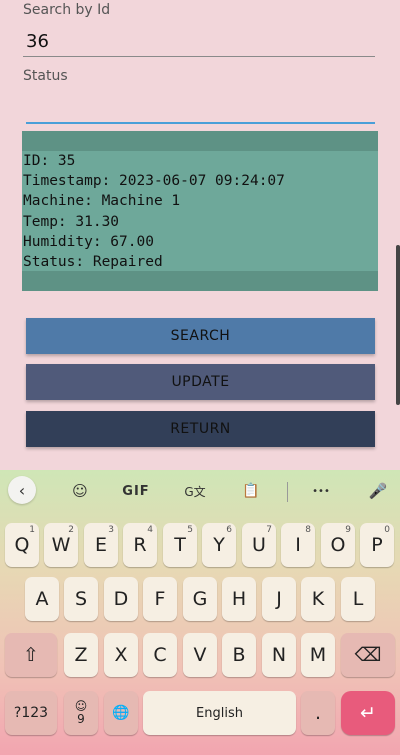 This screenshot has width=400, height=755. Describe the element at coordinates (160, 599) in the screenshot. I see `key-f: F` at that location.